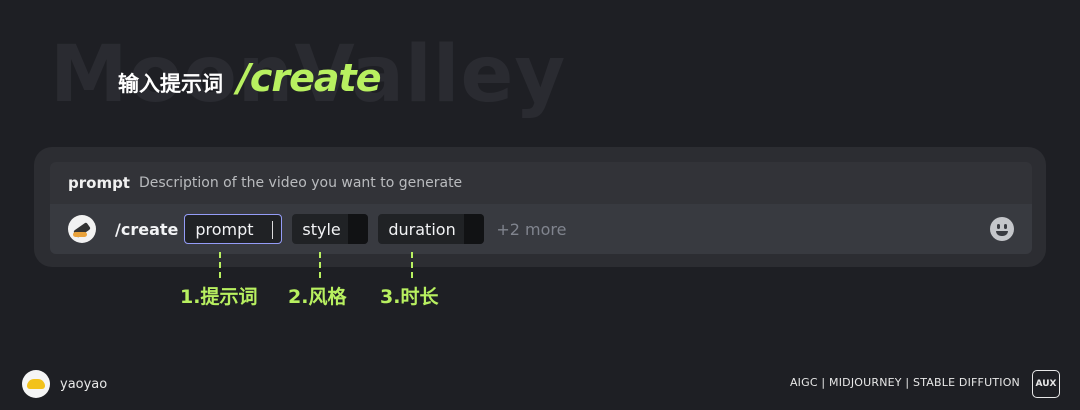 The image size is (1080, 410). What do you see at coordinates (474, 229) in the screenshot?
I see `duration-option-value` at bounding box center [474, 229].